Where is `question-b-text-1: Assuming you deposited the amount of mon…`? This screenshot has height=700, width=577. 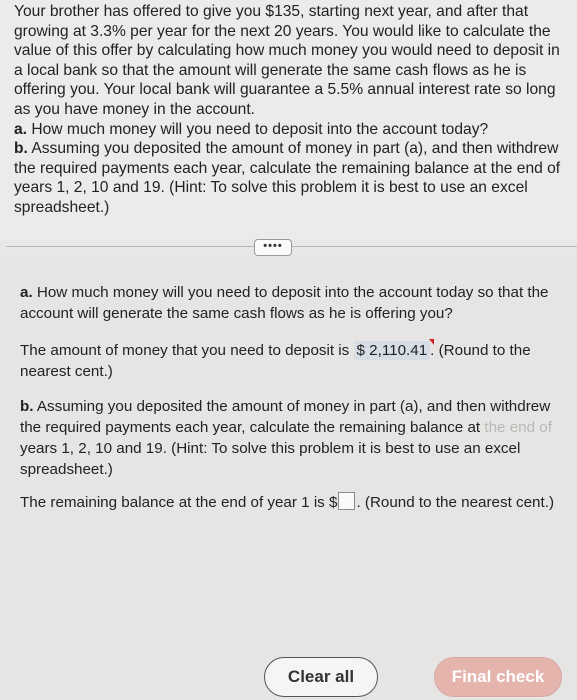
question-b-text-1: Assuming you deposited the amount of mon… is located at coordinates (285, 417).